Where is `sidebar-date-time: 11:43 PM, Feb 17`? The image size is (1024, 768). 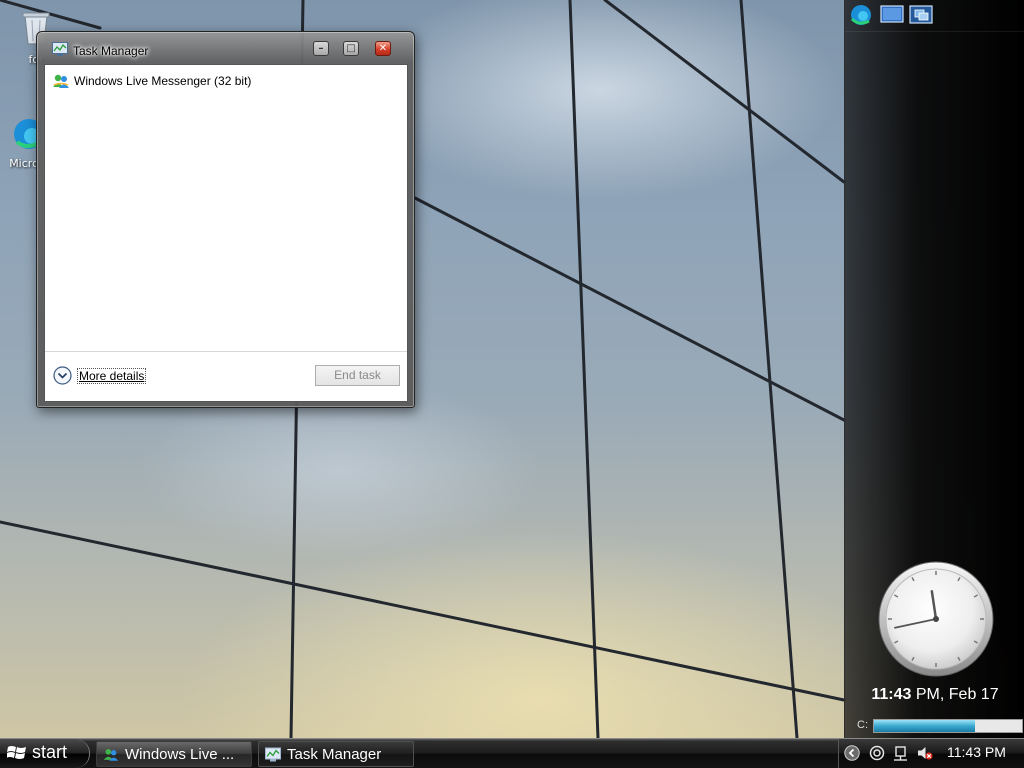
sidebar-date-time: 11:43 PM, Feb 17 is located at coordinates (934, 695).